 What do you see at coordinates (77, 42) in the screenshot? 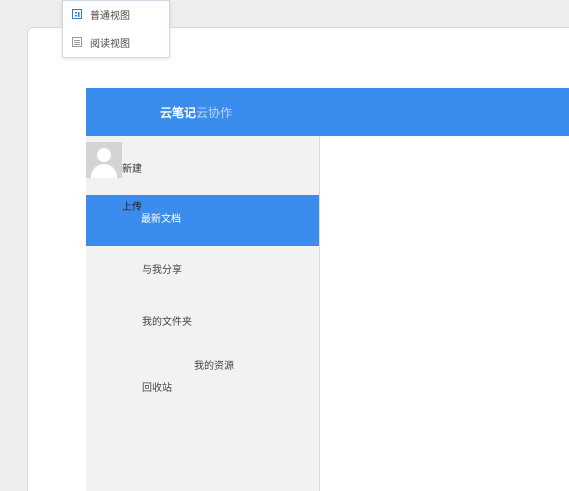
I see `reading-view-icon` at bounding box center [77, 42].